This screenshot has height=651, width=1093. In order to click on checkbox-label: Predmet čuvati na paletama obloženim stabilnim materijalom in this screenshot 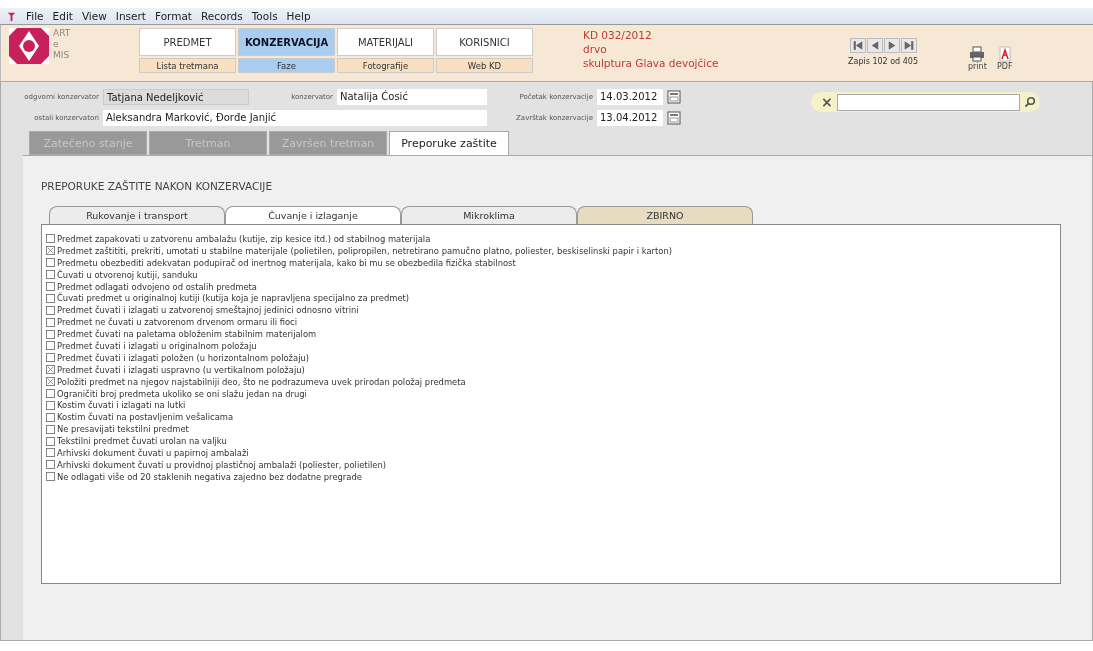, I will do `click(187, 334)`.